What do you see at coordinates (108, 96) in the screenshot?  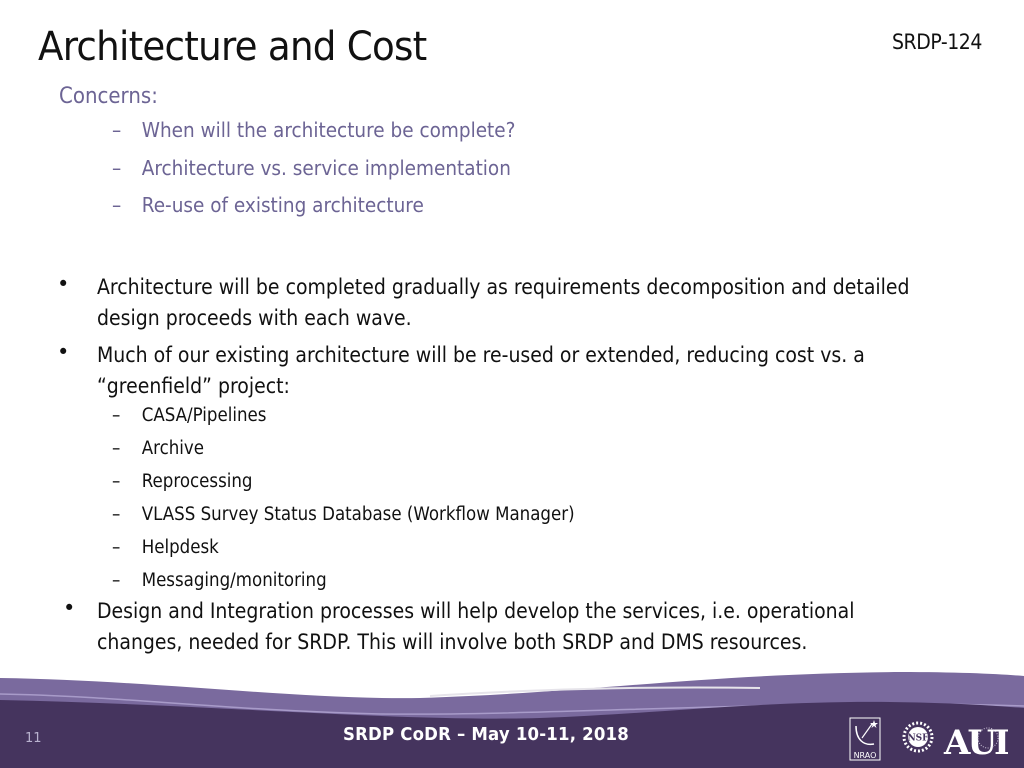 I see `concerns-heading: Concerns:` at bounding box center [108, 96].